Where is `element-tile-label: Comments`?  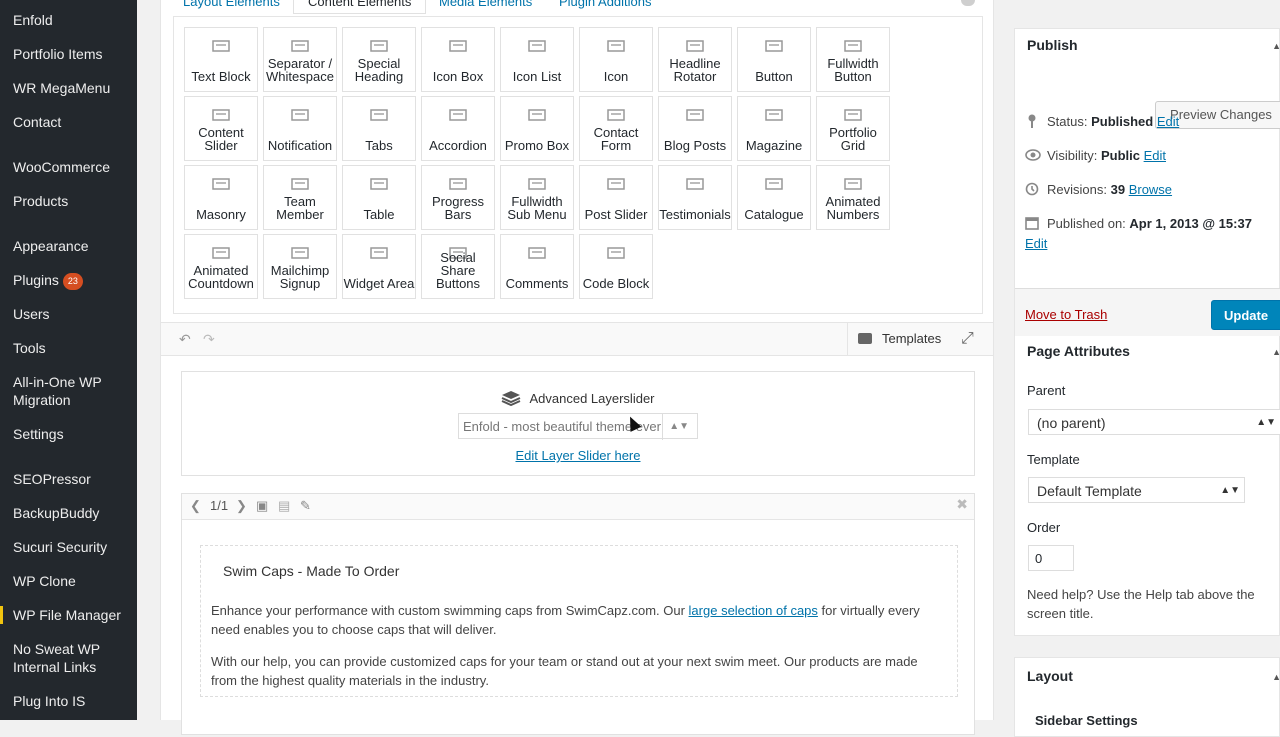
element-tile-label: Comments is located at coordinates (537, 283).